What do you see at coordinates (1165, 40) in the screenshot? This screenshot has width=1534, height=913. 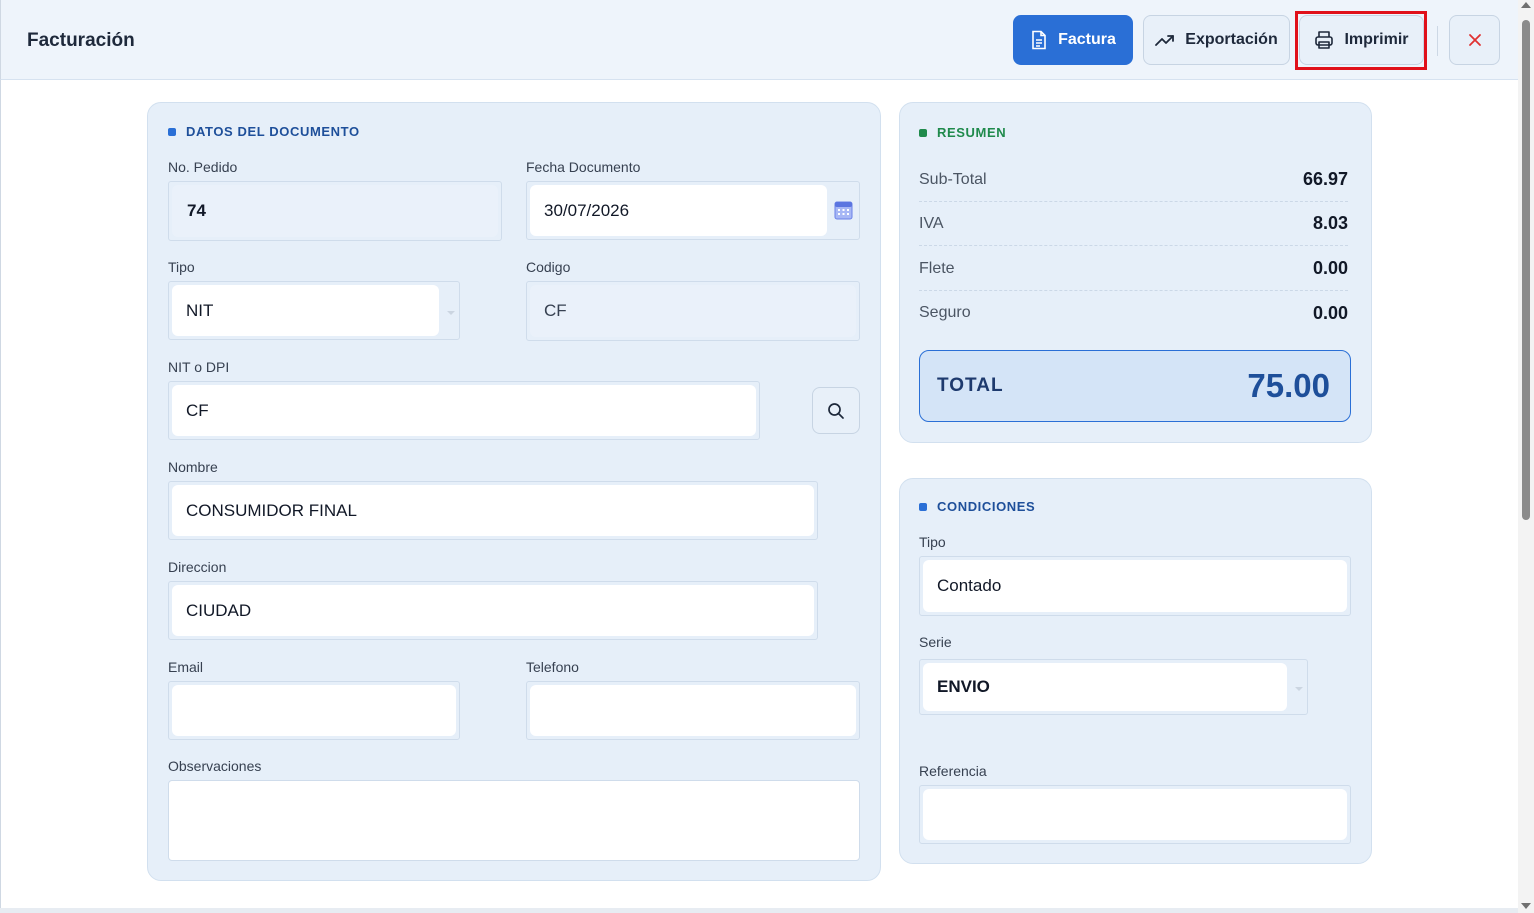 I see `trending-up-icon` at bounding box center [1165, 40].